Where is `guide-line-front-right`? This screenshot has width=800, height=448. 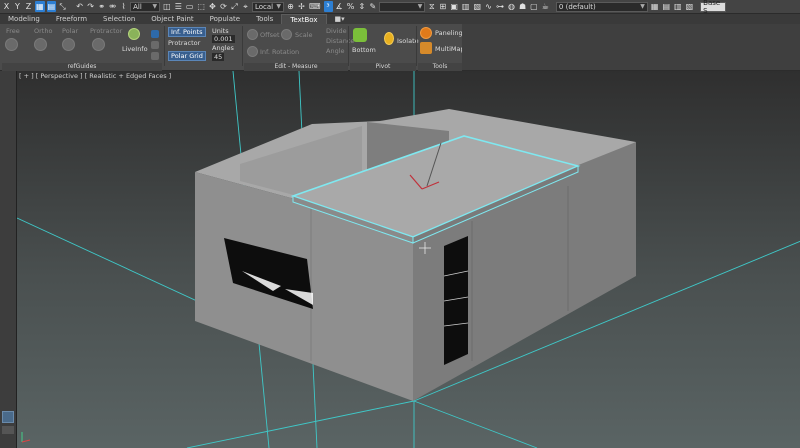 guide-line-front-right is located at coordinates (475, 424).